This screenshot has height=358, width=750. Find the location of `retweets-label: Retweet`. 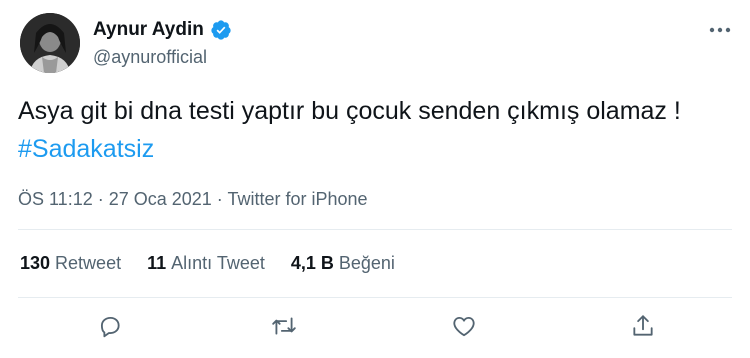

retweets-label: Retweet is located at coordinates (88, 263).